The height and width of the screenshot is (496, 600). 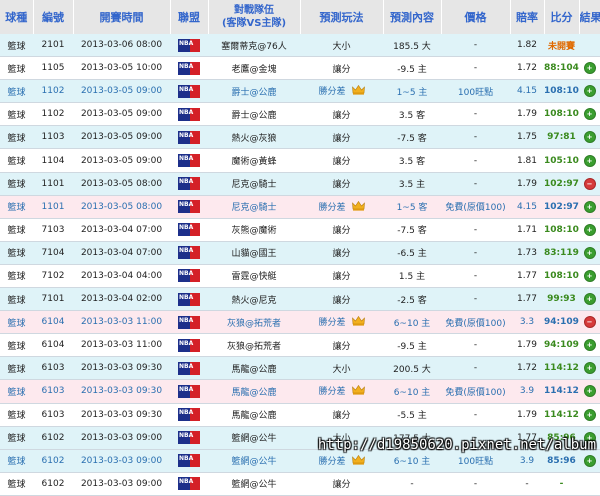 I want to click on header-price: 價格, so click(x=476, y=17).